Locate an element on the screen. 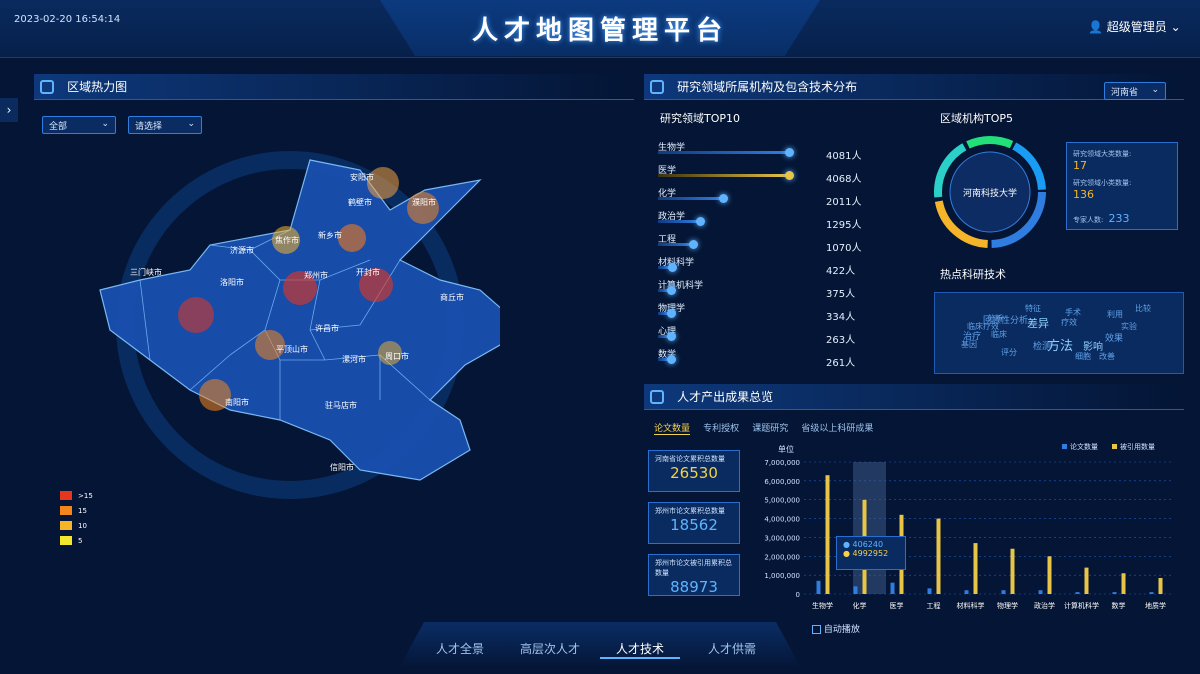 The image size is (1200, 674). nav-supply-demand: 人才供需 is located at coordinates (732, 648).